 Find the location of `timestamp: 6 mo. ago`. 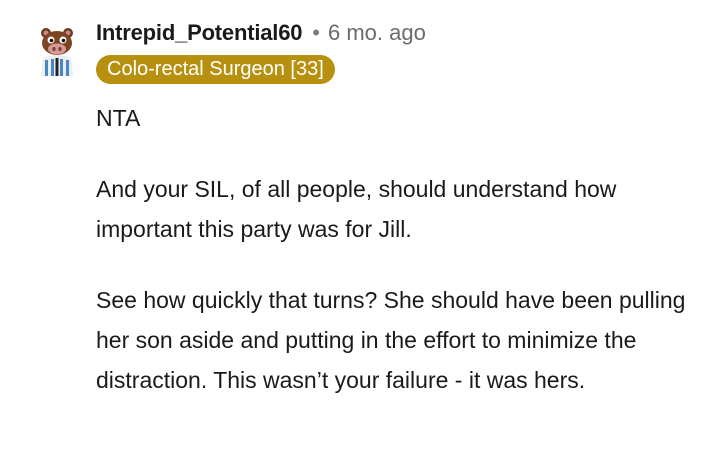

timestamp: 6 mo. ago is located at coordinates (377, 33).